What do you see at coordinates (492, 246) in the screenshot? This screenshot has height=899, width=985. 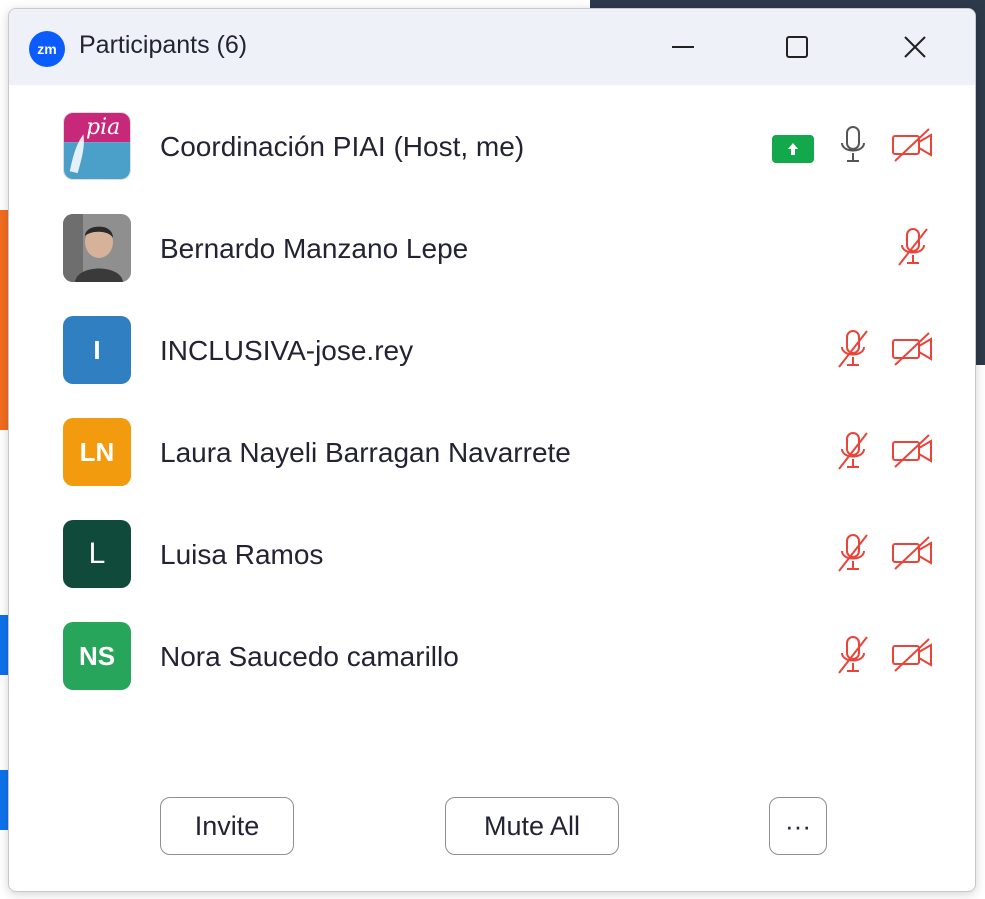 I see `participant-row: Bernardo Manzano Lepe` at bounding box center [492, 246].